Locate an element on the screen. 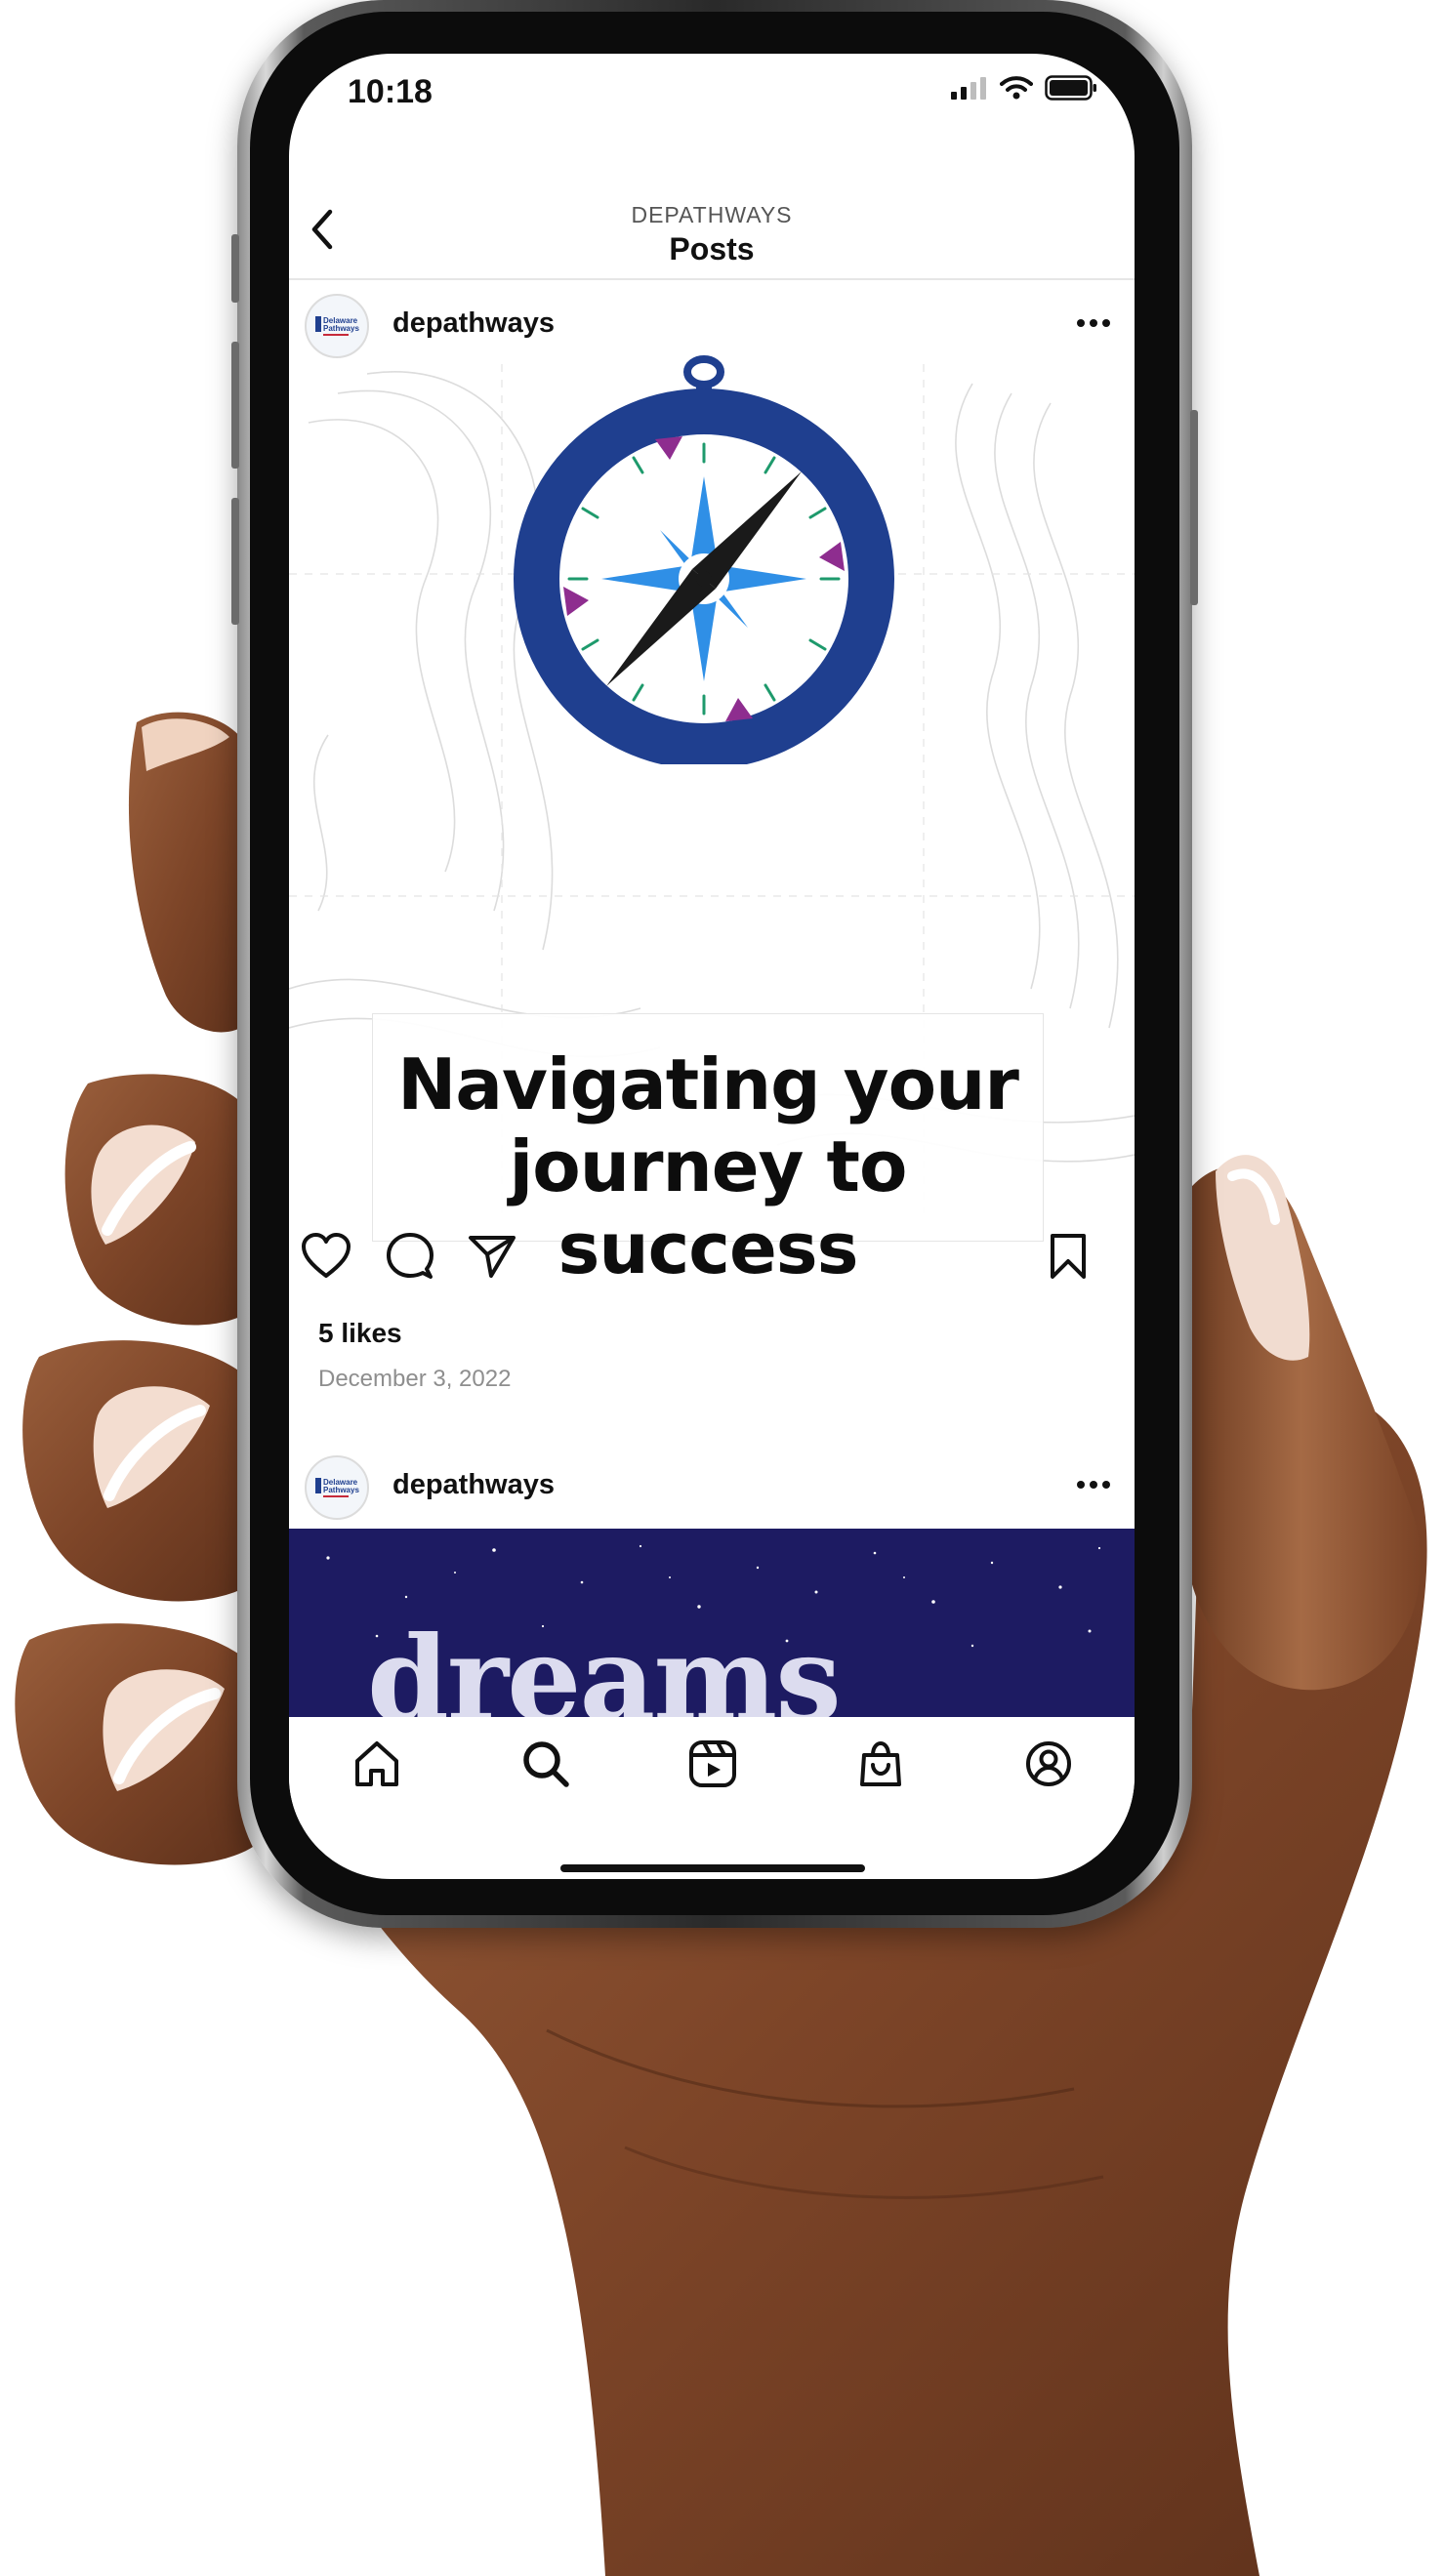 This screenshot has height=2576, width=1445. home-indicator is located at coordinates (712, 1868).